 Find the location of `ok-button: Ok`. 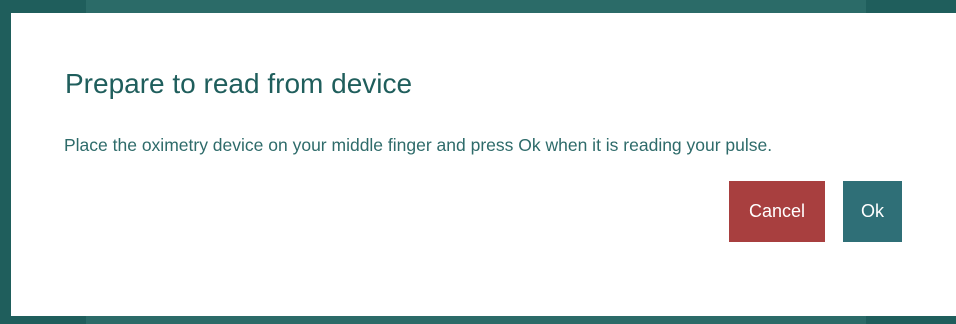

ok-button: Ok is located at coordinates (872, 211).